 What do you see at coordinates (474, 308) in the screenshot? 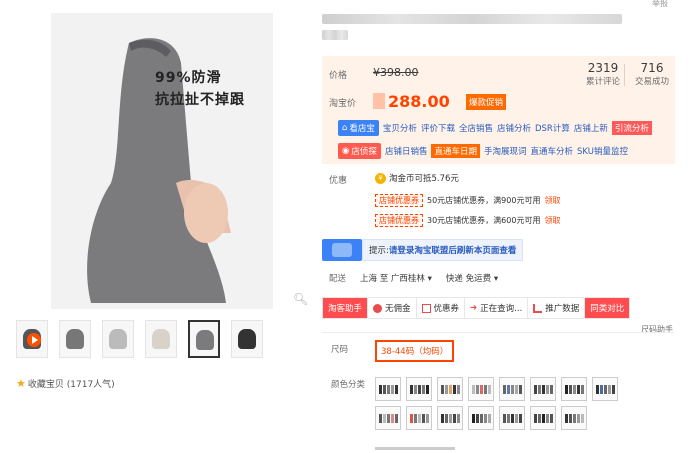
I see `arrow-right-icon: ➜` at bounding box center [474, 308].